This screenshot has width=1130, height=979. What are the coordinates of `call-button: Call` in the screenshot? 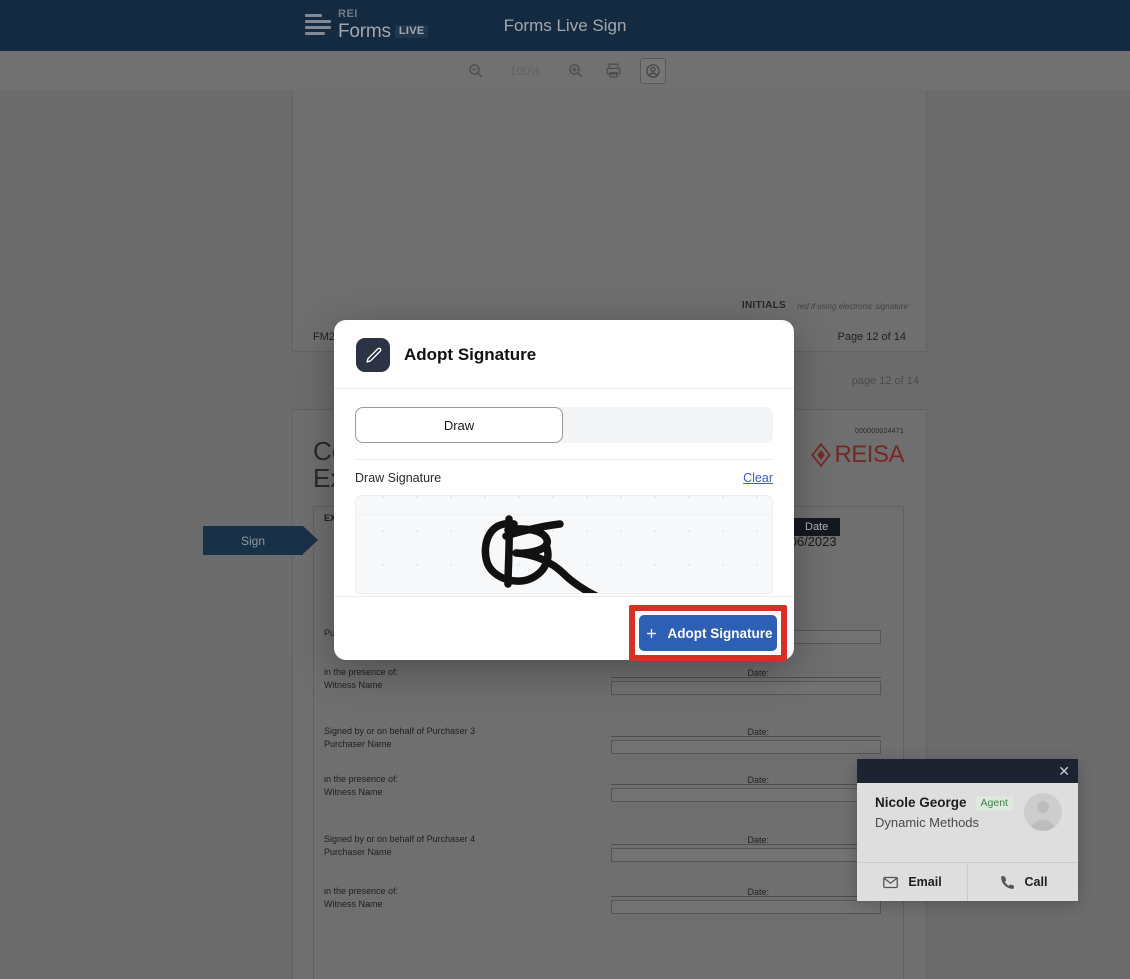 It's located at (1022, 882).